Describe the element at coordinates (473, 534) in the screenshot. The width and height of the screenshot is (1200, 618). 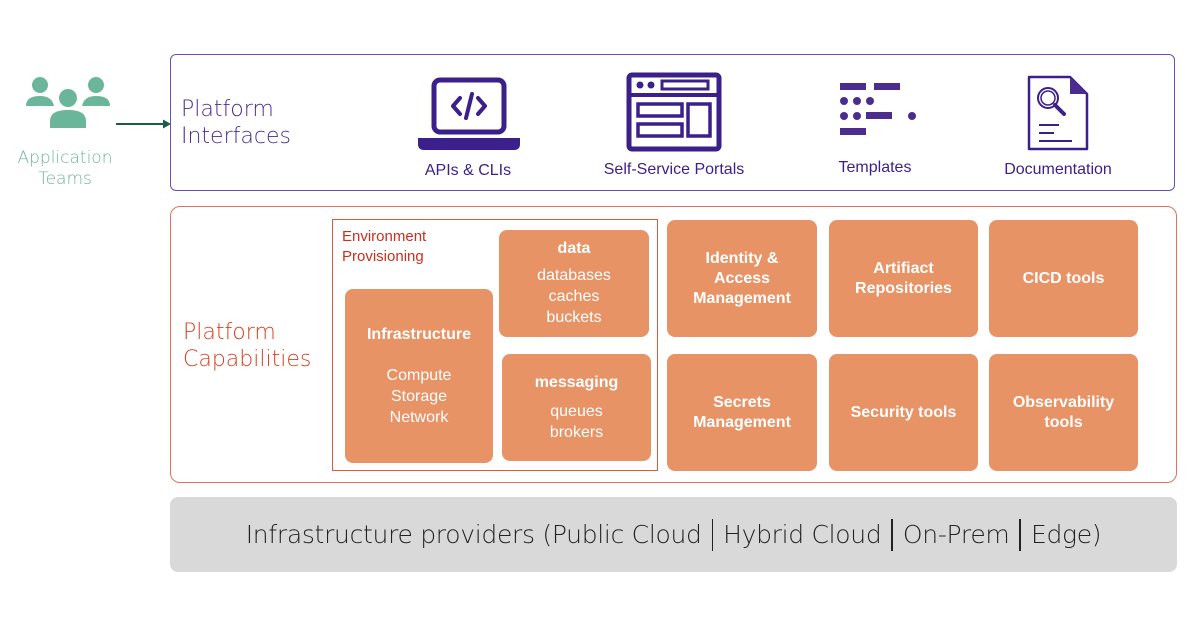
I see `providers-public-cloud: Infrastructure providers (Public Cloud` at that location.